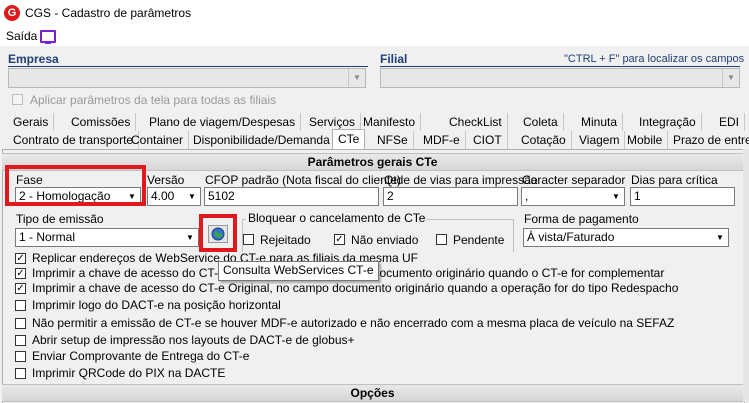 Image resolution: width=749 pixels, height=403 pixels. Describe the element at coordinates (560, 78) in the screenshot. I see `filial-select: ▼` at that location.